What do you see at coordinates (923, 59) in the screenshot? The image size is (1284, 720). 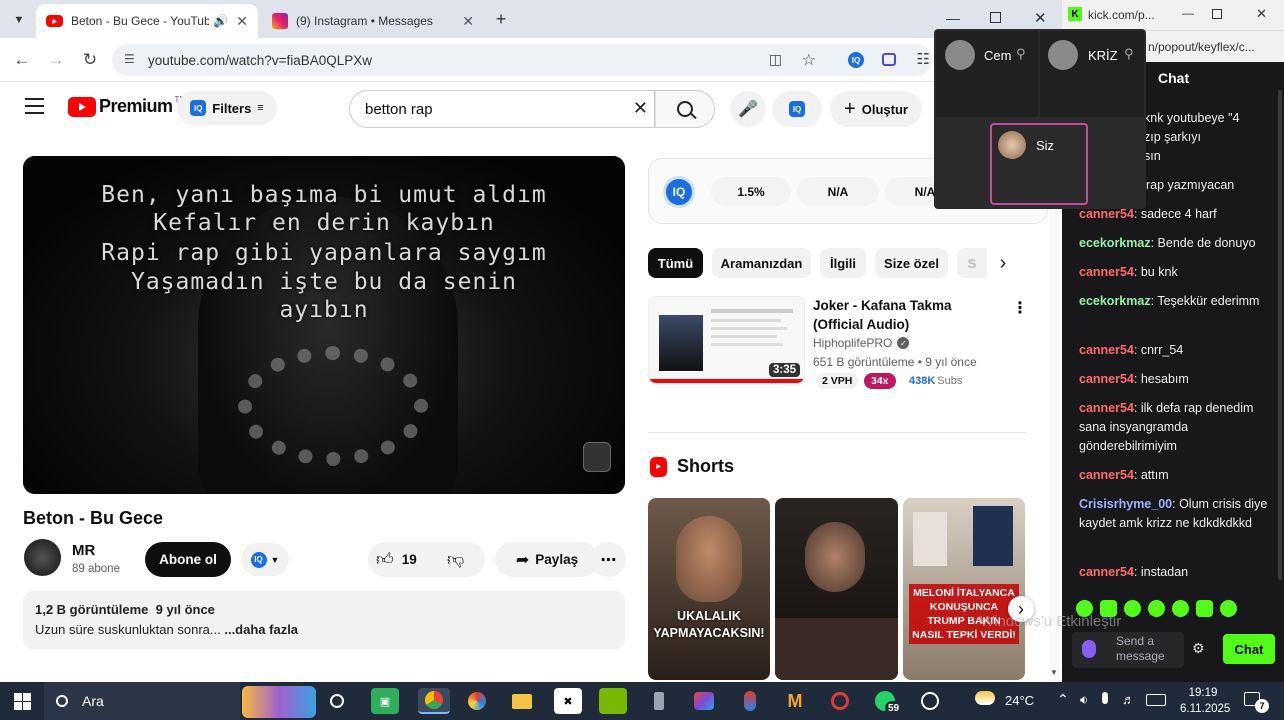 I see `extensions-puzzle-icon: ☷` at bounding box center [923, 59].